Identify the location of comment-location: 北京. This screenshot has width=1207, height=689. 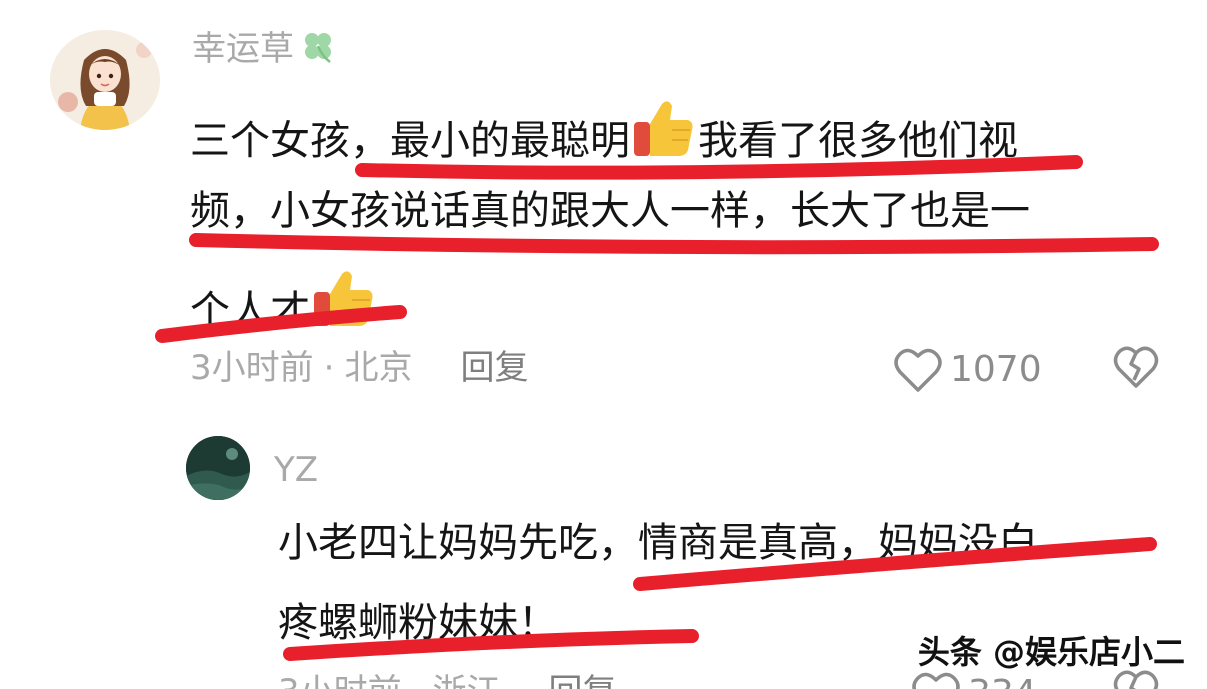
(378, 368).